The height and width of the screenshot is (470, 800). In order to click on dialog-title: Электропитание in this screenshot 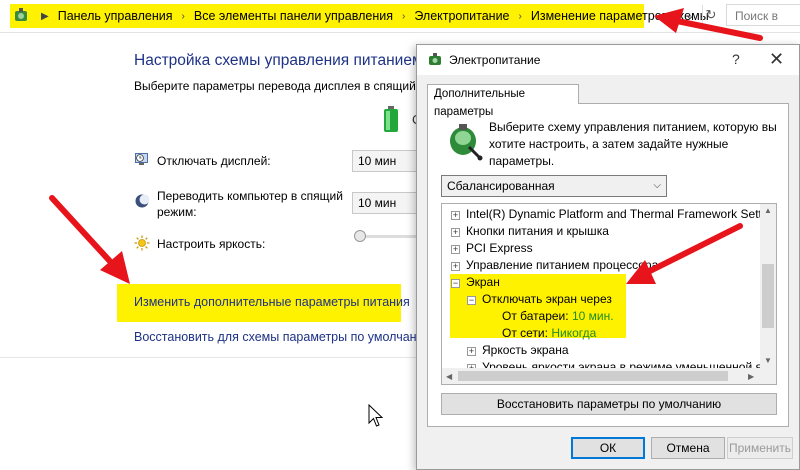, I will do `click(495, 60)`.